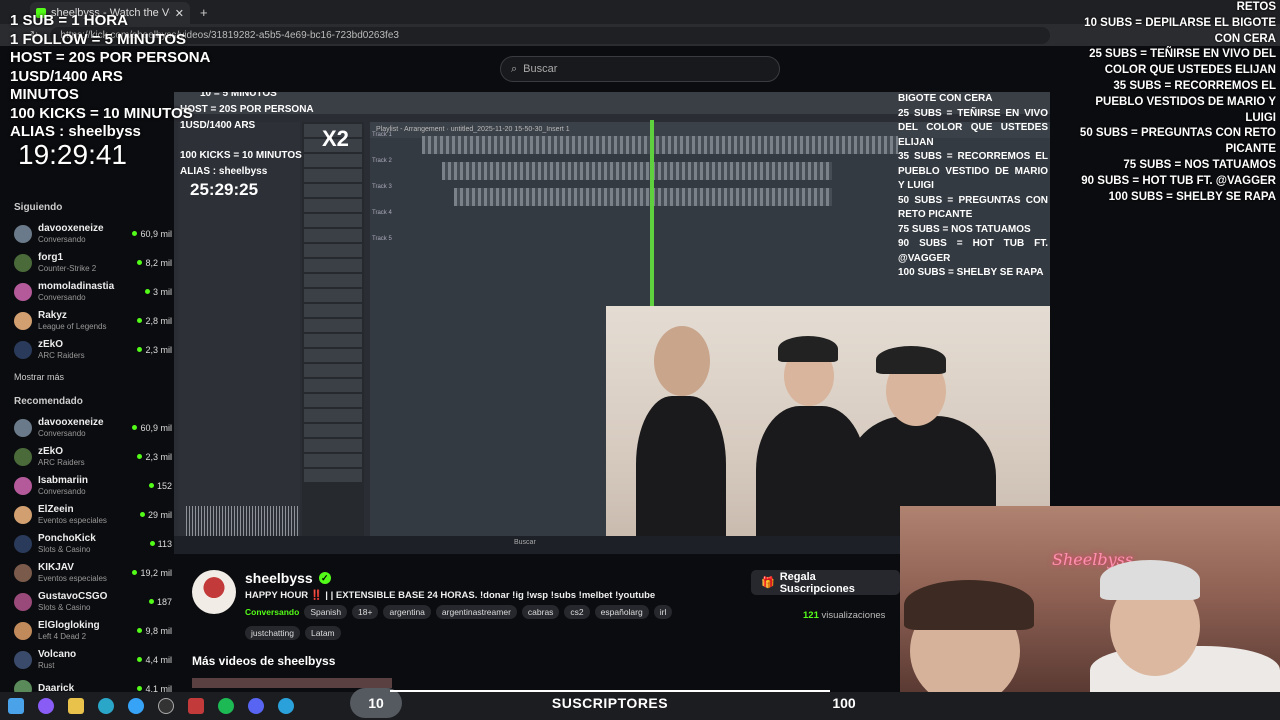 The image size is (1280, 720). Describe the element at coordinates (640, 69) in the screenshot. I see `search-input: ⌕ Buscar` at that location.